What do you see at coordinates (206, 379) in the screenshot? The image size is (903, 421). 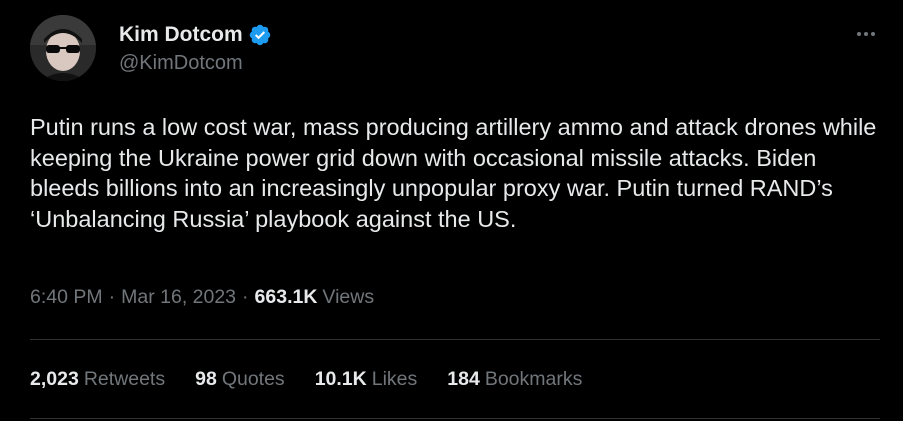 I see `quotes-count: 98` at bounding box center [206, 379].